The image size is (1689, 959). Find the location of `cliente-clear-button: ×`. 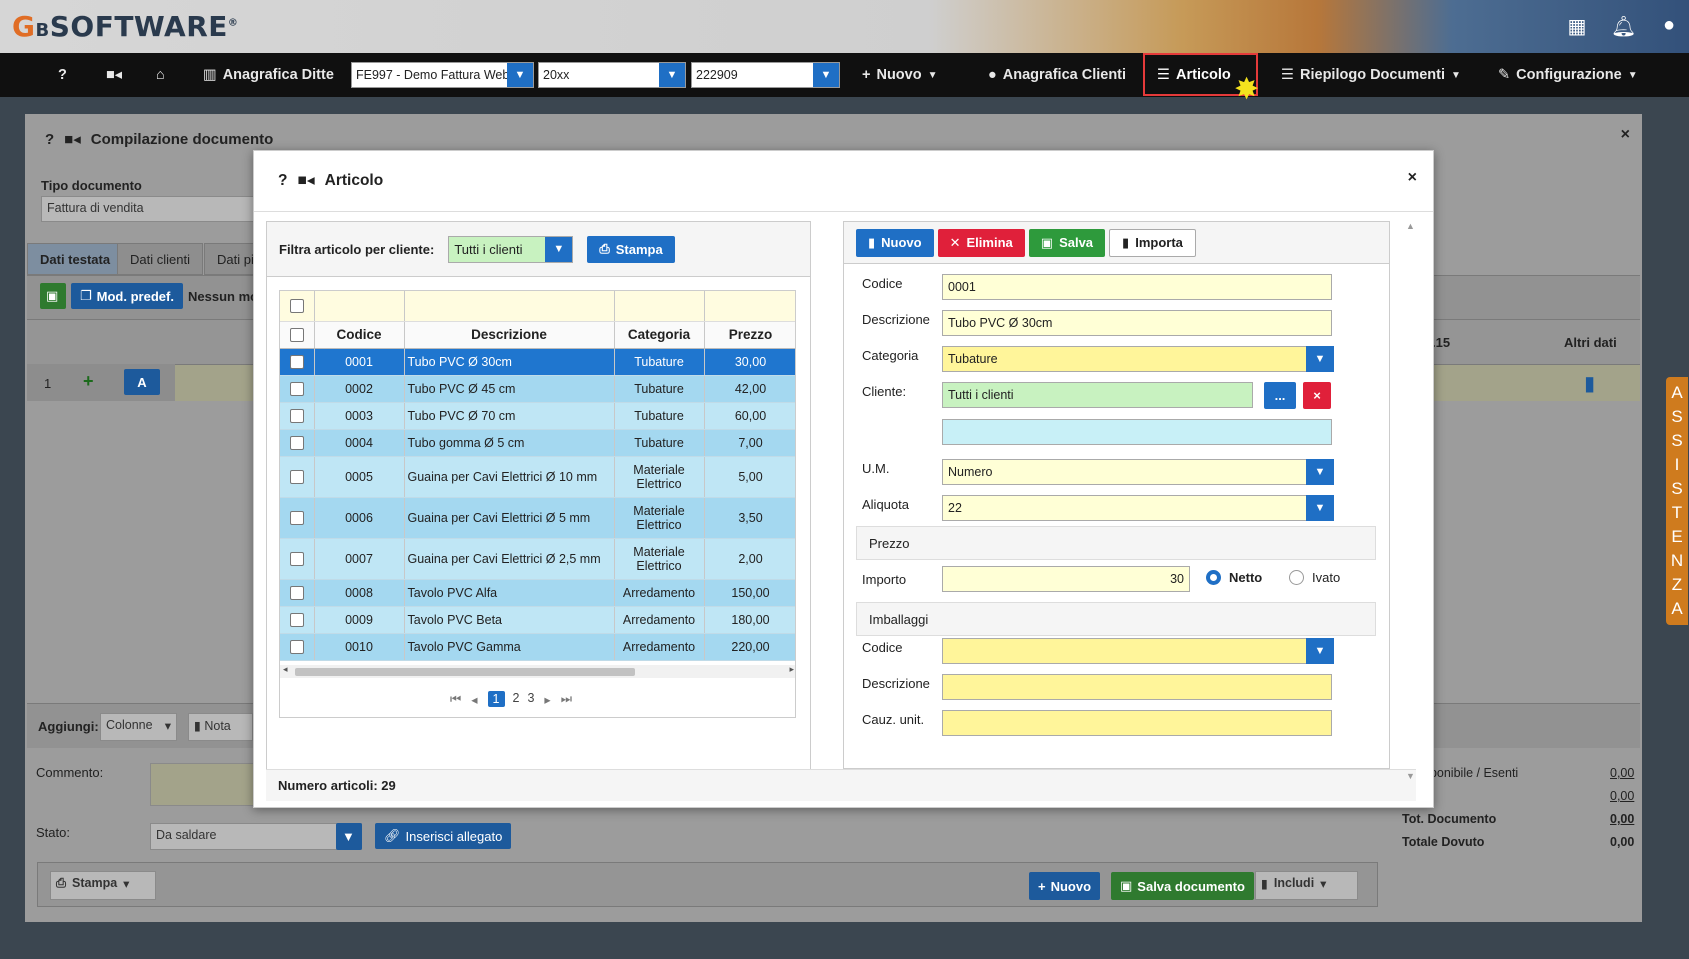

cliente-clear-button: × is located at coordinates (1317, 395).